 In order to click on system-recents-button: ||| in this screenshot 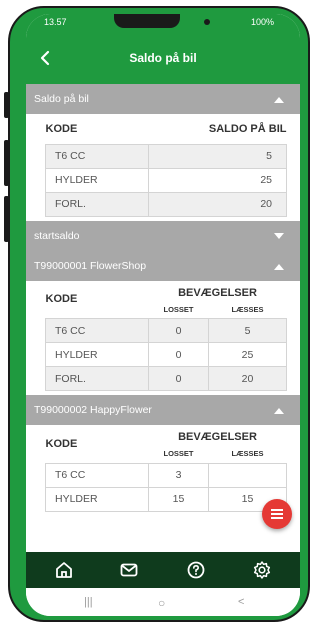, I will do `click(88, 602)`.